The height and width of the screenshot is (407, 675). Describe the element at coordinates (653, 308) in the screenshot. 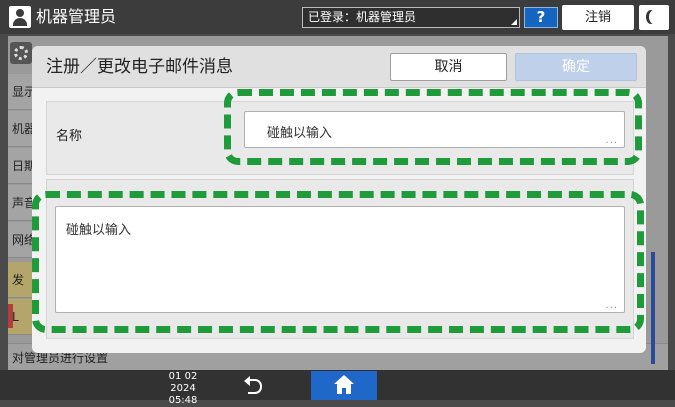

I see `scrollbar` at that location.